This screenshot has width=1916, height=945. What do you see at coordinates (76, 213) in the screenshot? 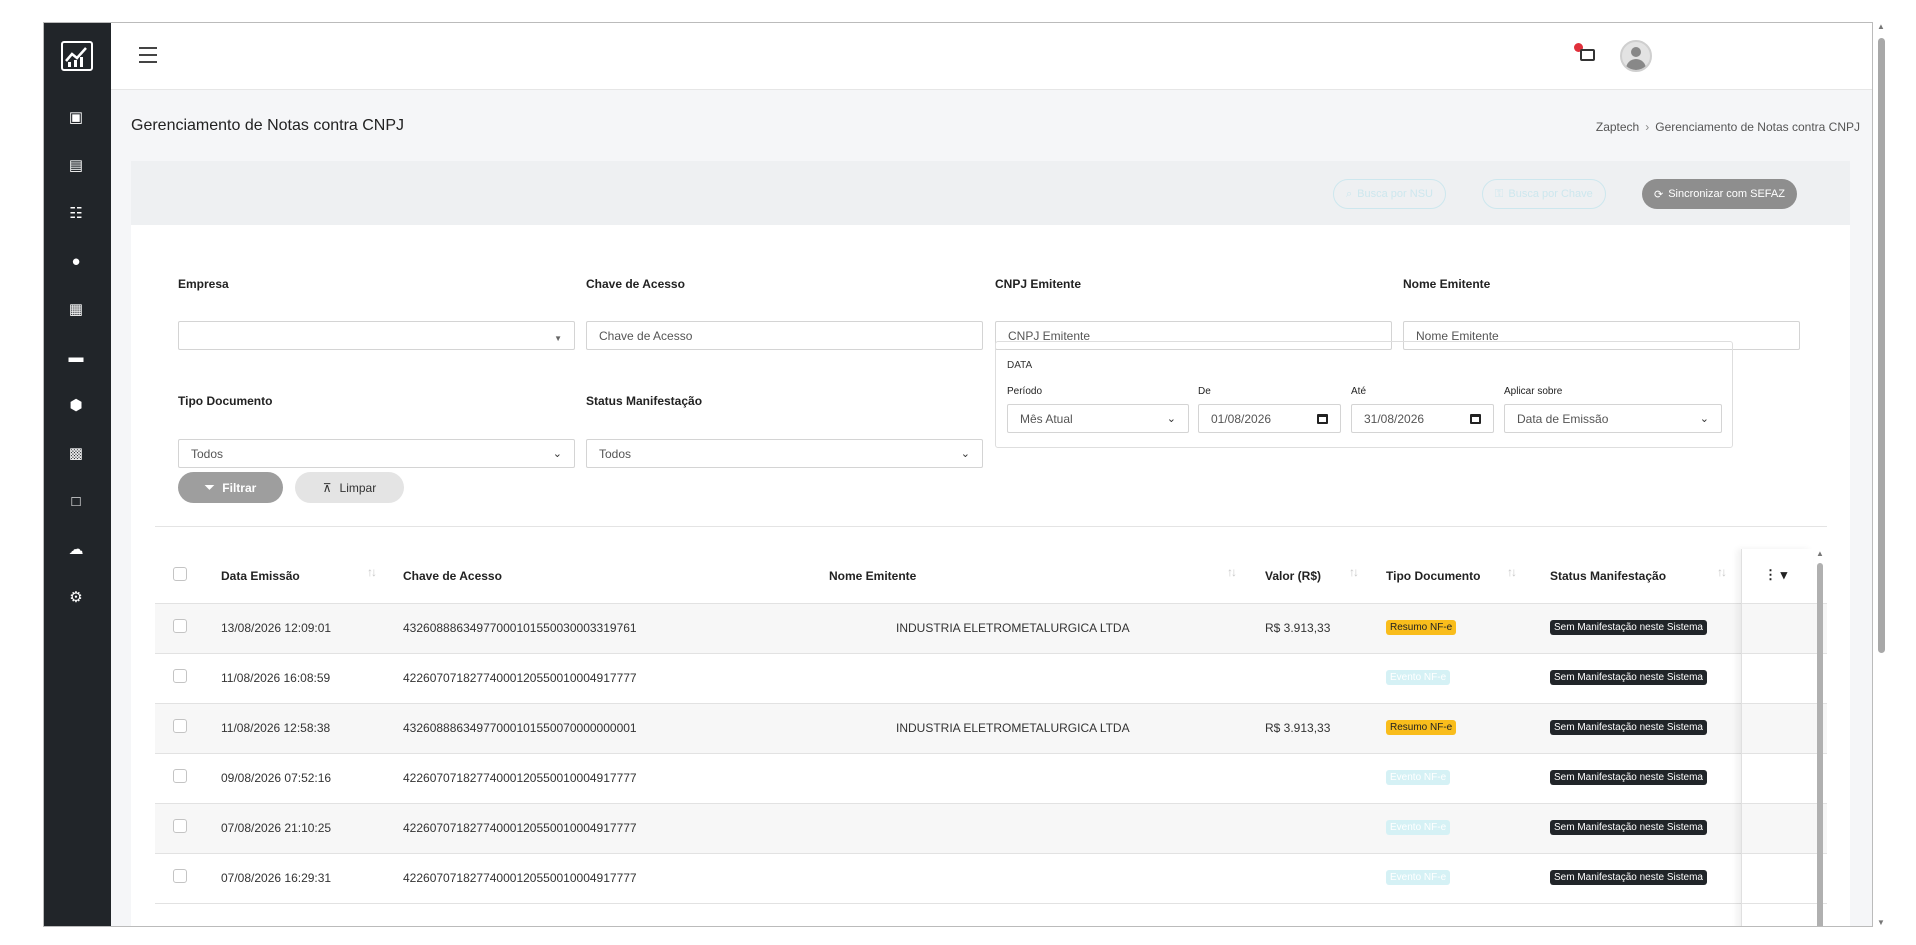
I see `cart-icon: ☷` at bounding box center [76, 213].